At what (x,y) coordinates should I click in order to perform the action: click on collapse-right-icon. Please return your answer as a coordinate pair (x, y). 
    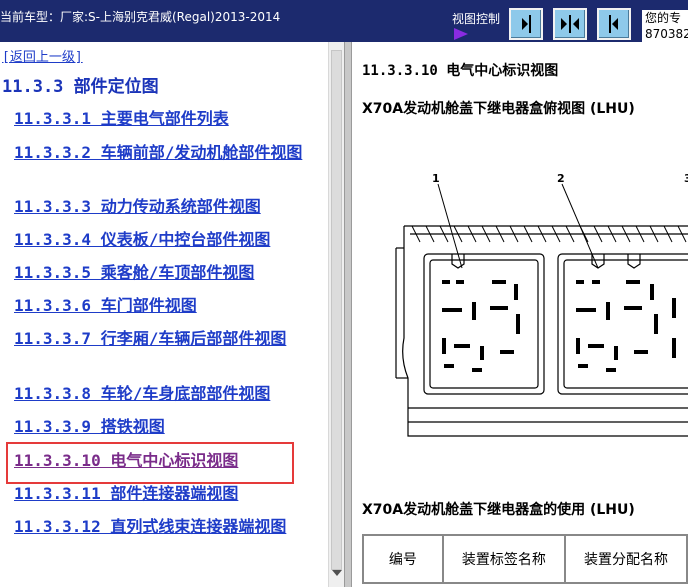
    Looking at the image, I should click on (613, 24).